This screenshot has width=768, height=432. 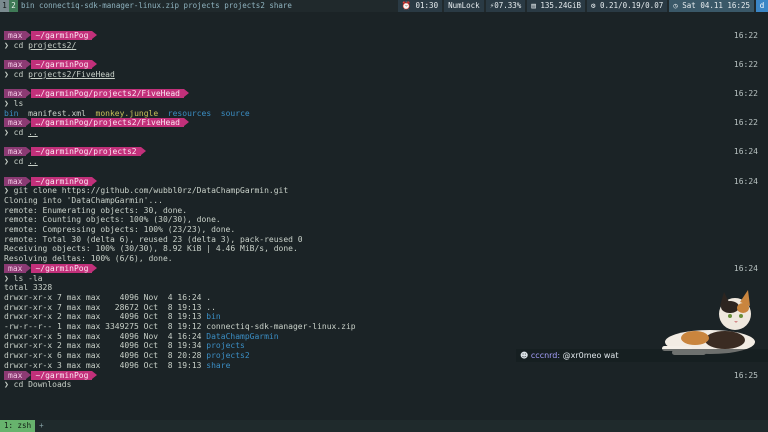 What do you see at coordinates (384, 426) in the screenshot?
I see `tmux-status-bar: 1: zsh +` at bounding box center [384, 426].